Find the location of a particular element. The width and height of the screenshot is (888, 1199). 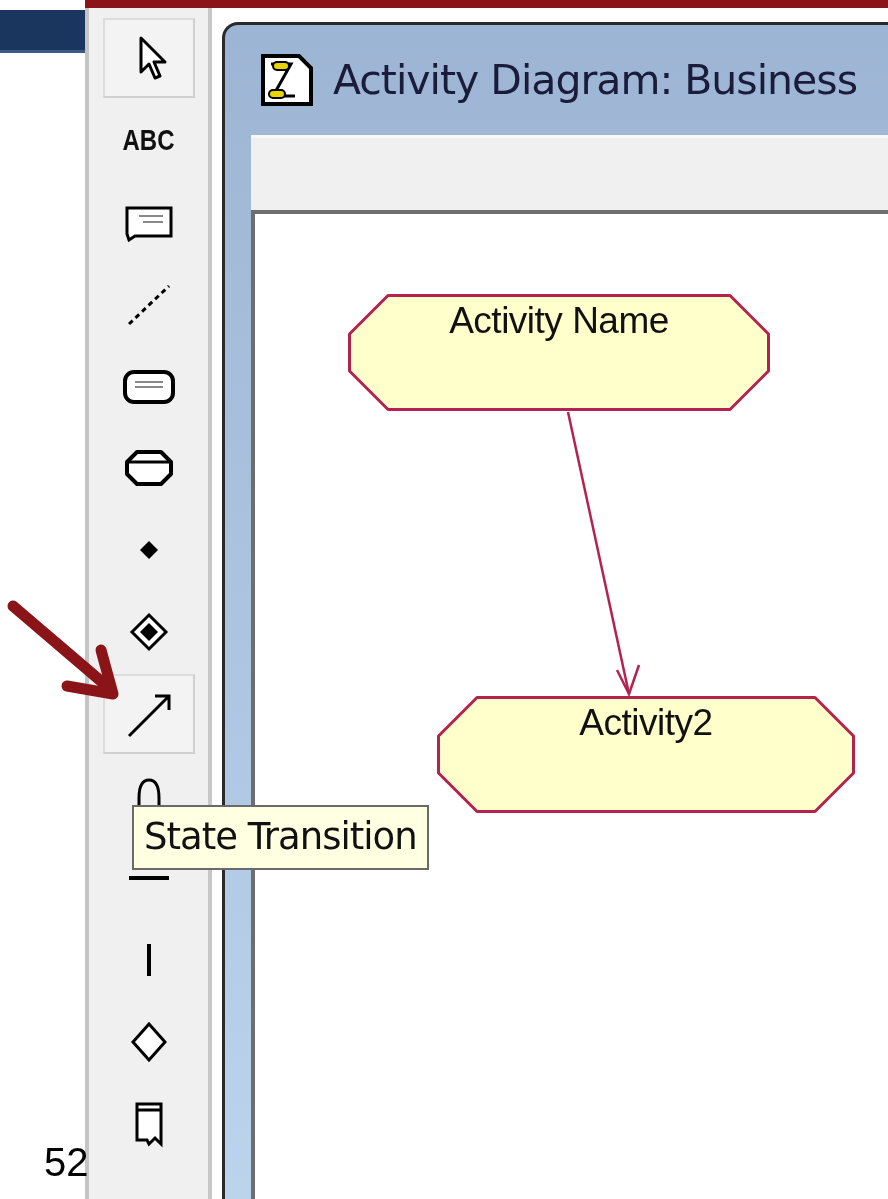

activity-label: Activity2 is located at coordinates (646, 723).